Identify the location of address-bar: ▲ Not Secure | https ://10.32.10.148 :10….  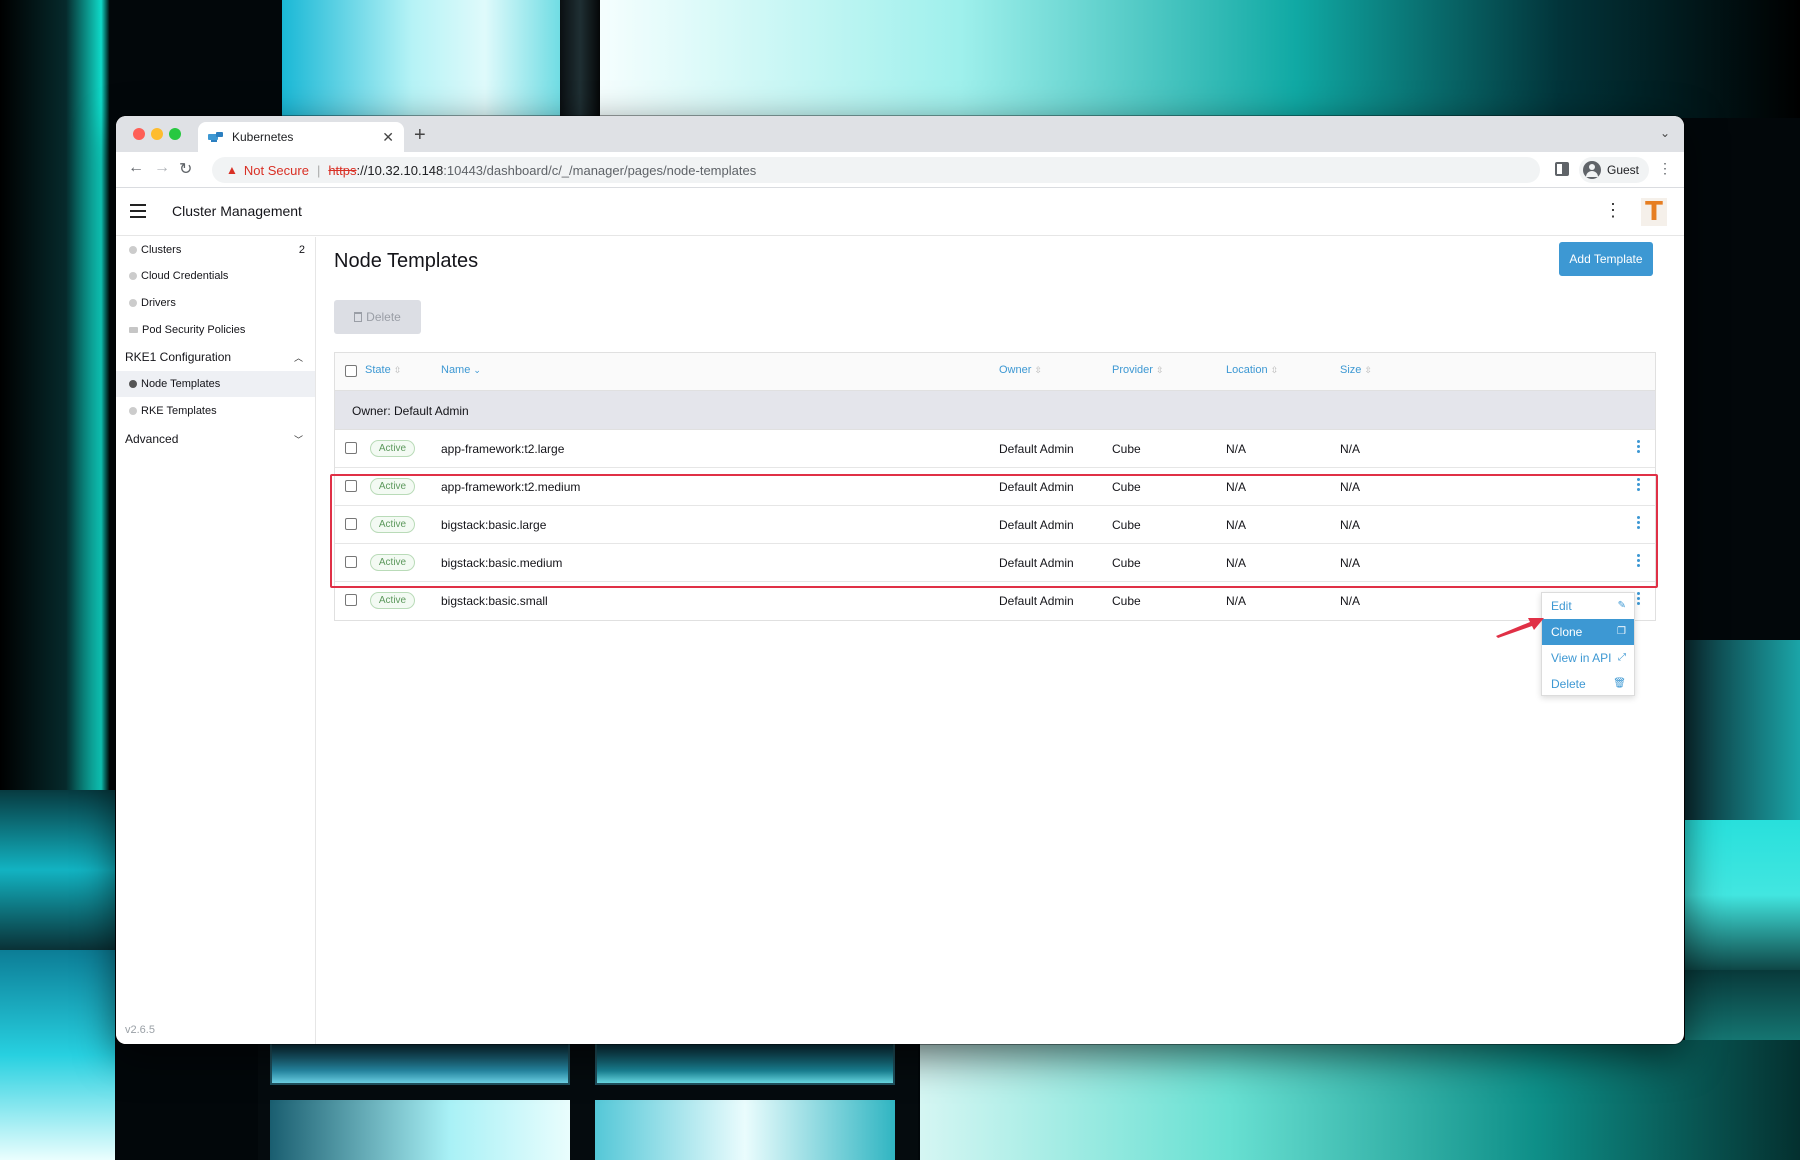
(876, 170).